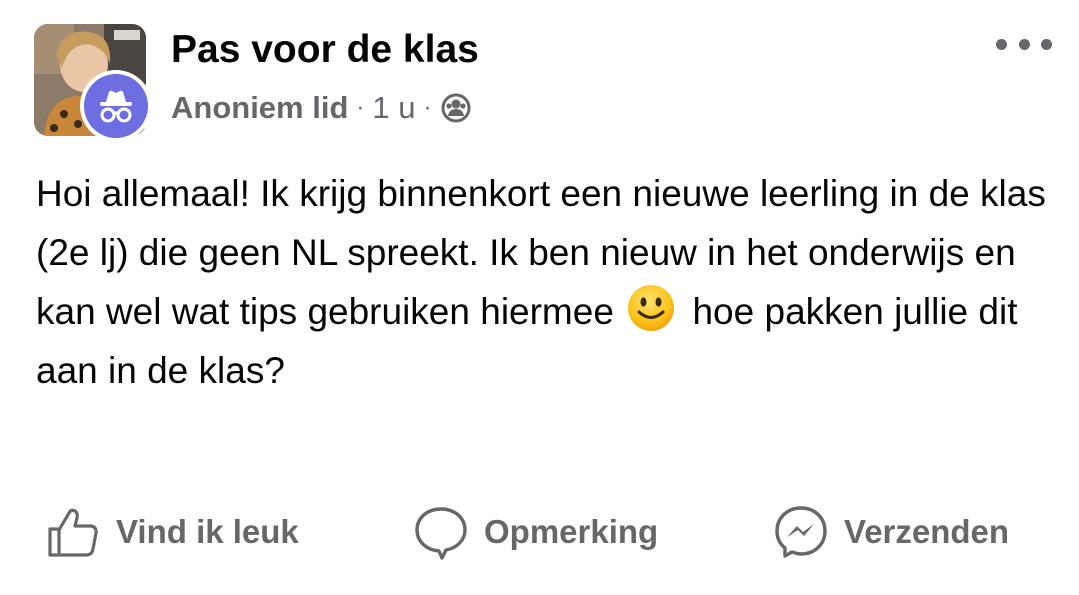  What do you see at coordinates (927, 531) in the screenshot?
I see `send-label: Verzenden` at bounding box center [927, 531].